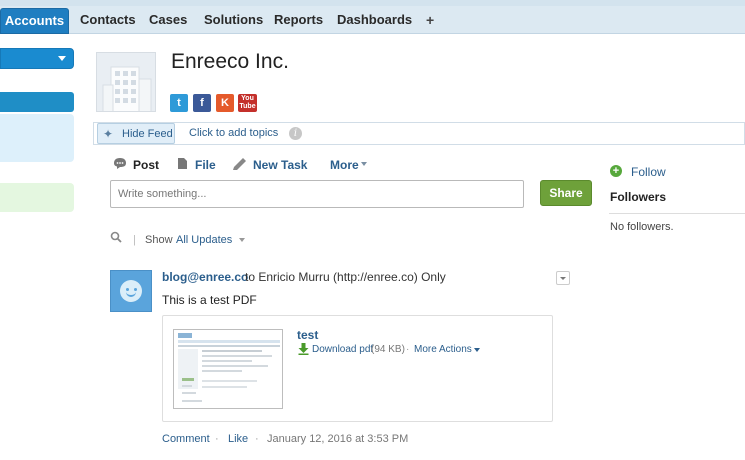 The height and width of the screenshot is (460, 745). I want to click on comment-link: Comment, so click(186, 439).